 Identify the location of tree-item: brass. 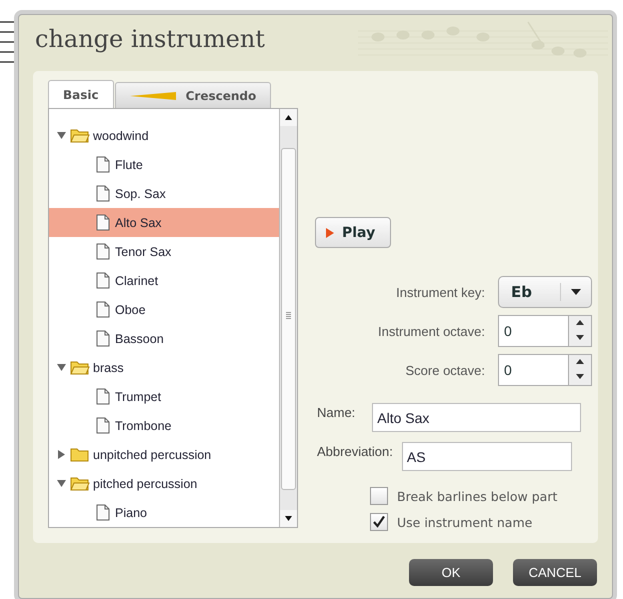
(164, 367).